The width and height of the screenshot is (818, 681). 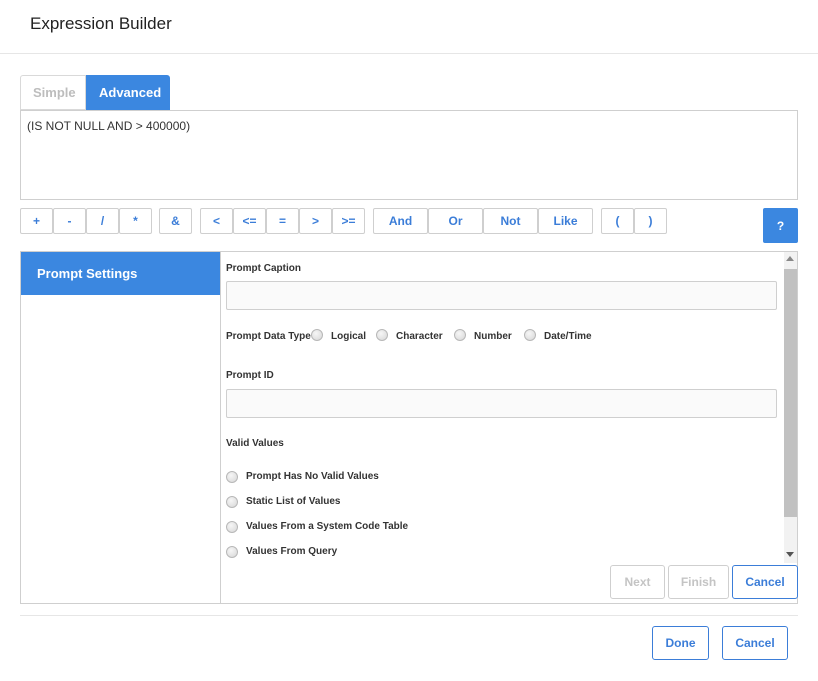 What do you see at coordinates (268, 336) in the screenshot?
I see `prompt-data-type-label: Prompt Data Type` at bounding box center [268, 336].